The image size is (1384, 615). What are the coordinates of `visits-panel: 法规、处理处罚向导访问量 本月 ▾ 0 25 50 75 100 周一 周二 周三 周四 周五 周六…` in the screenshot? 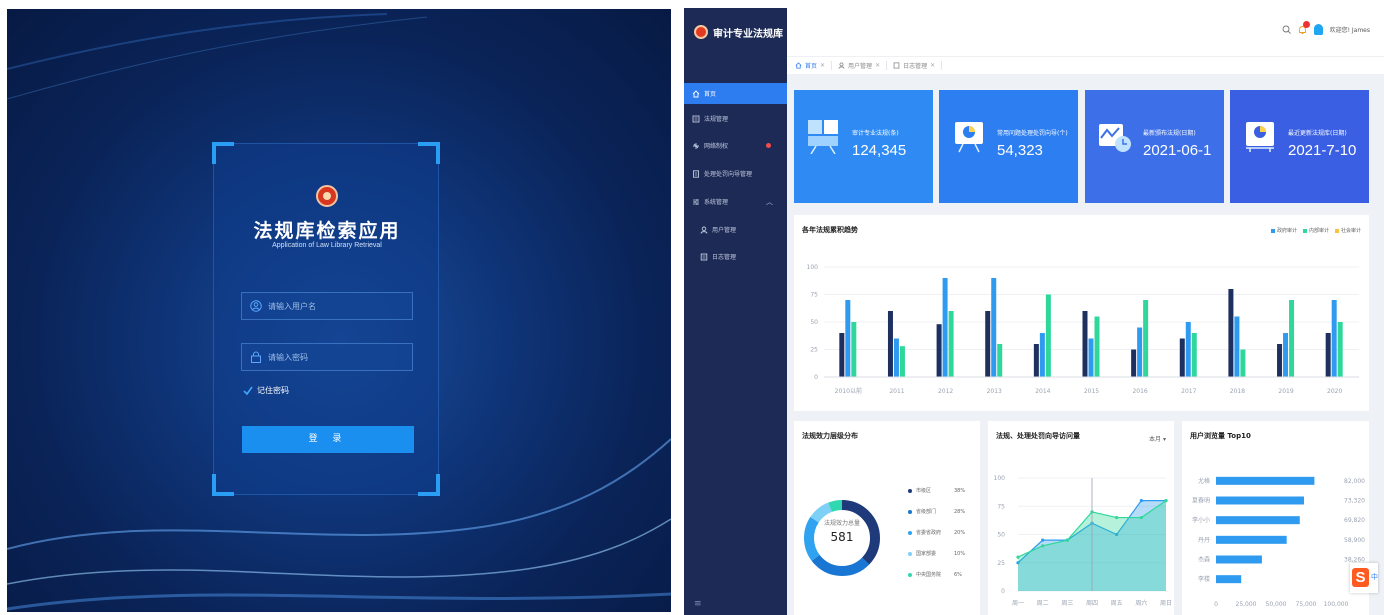 It's located at (1081, 518).